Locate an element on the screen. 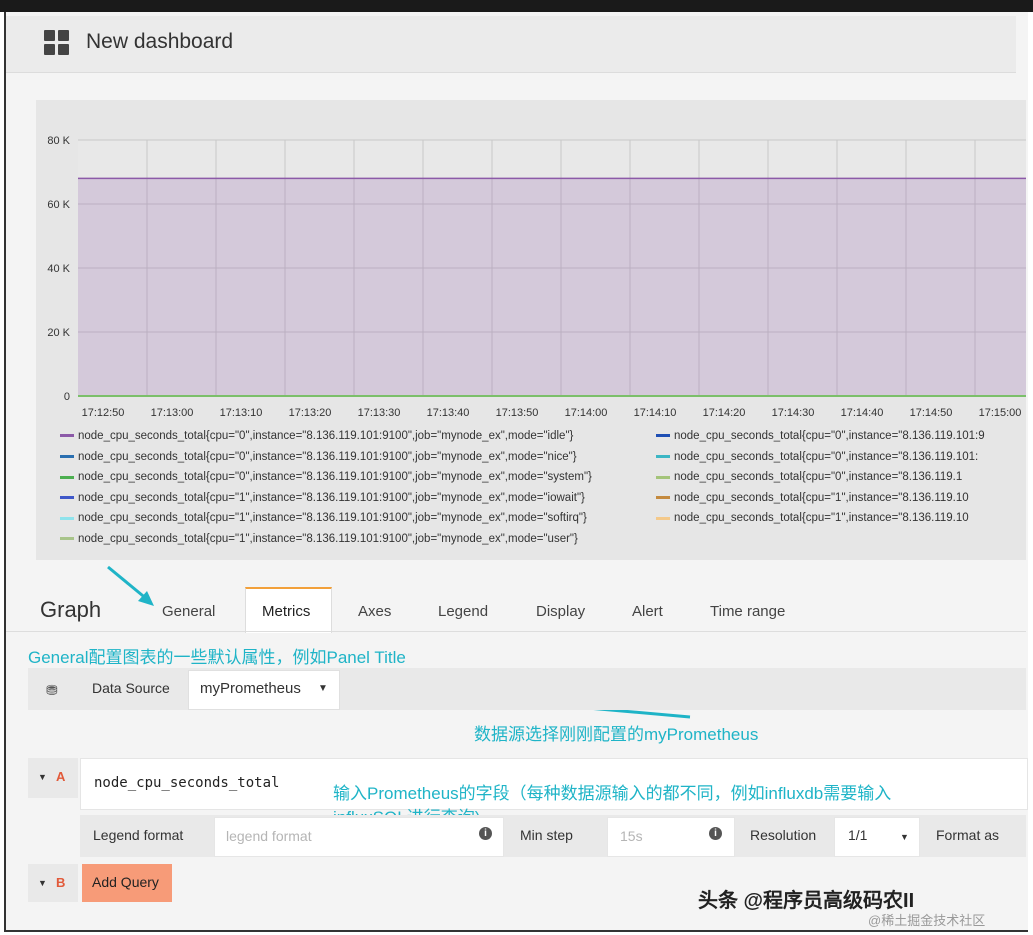  legend-format-placeholder: legend format is located at coordinates (269, 836).